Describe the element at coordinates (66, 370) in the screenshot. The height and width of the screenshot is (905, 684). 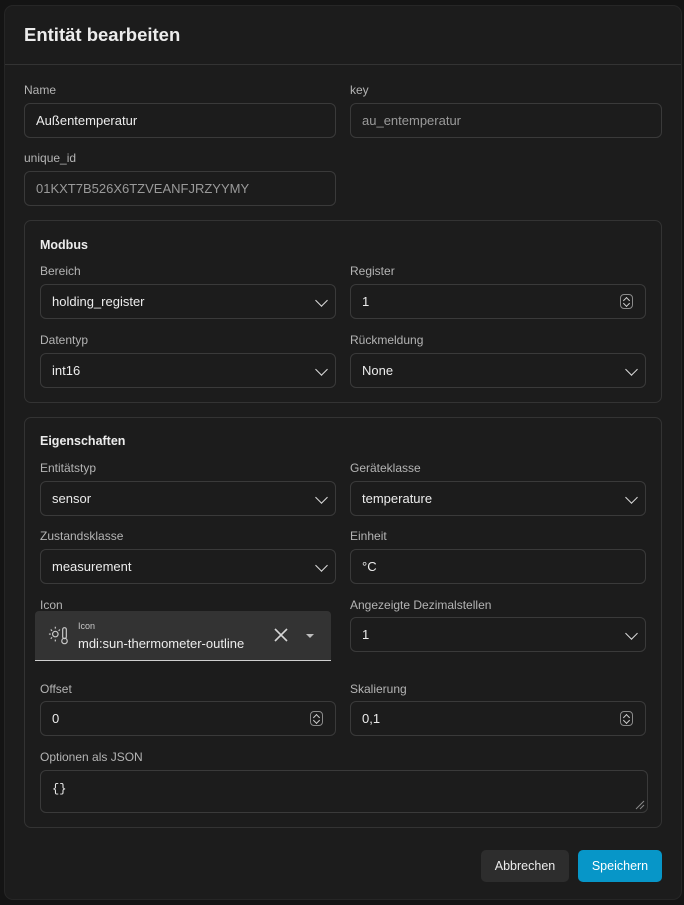
I see `datentyp-value: int16` at that location.